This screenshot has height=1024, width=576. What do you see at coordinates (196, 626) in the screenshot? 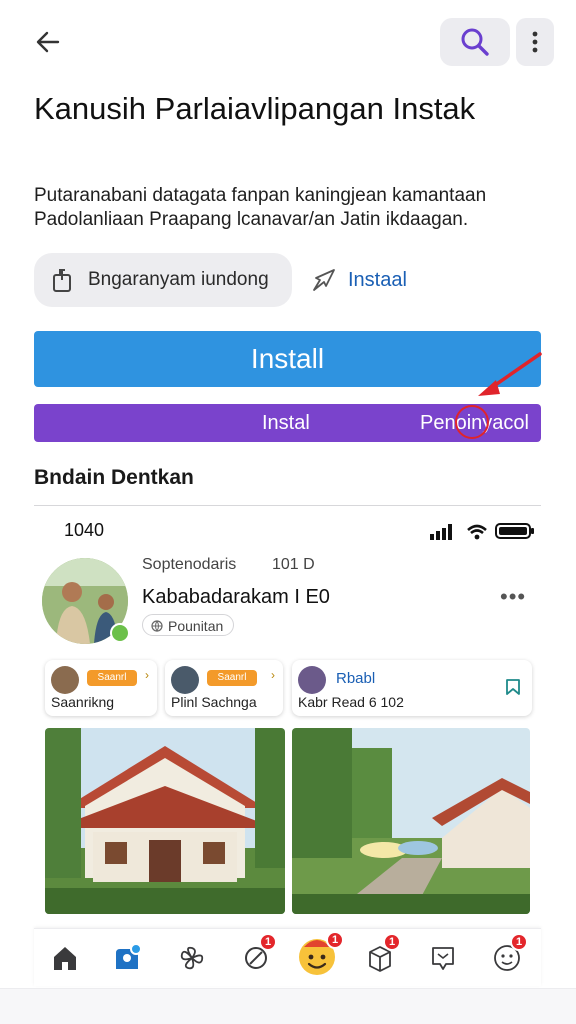
I see `post-tag-label: Pounitan` at bounding box center [196, 626].